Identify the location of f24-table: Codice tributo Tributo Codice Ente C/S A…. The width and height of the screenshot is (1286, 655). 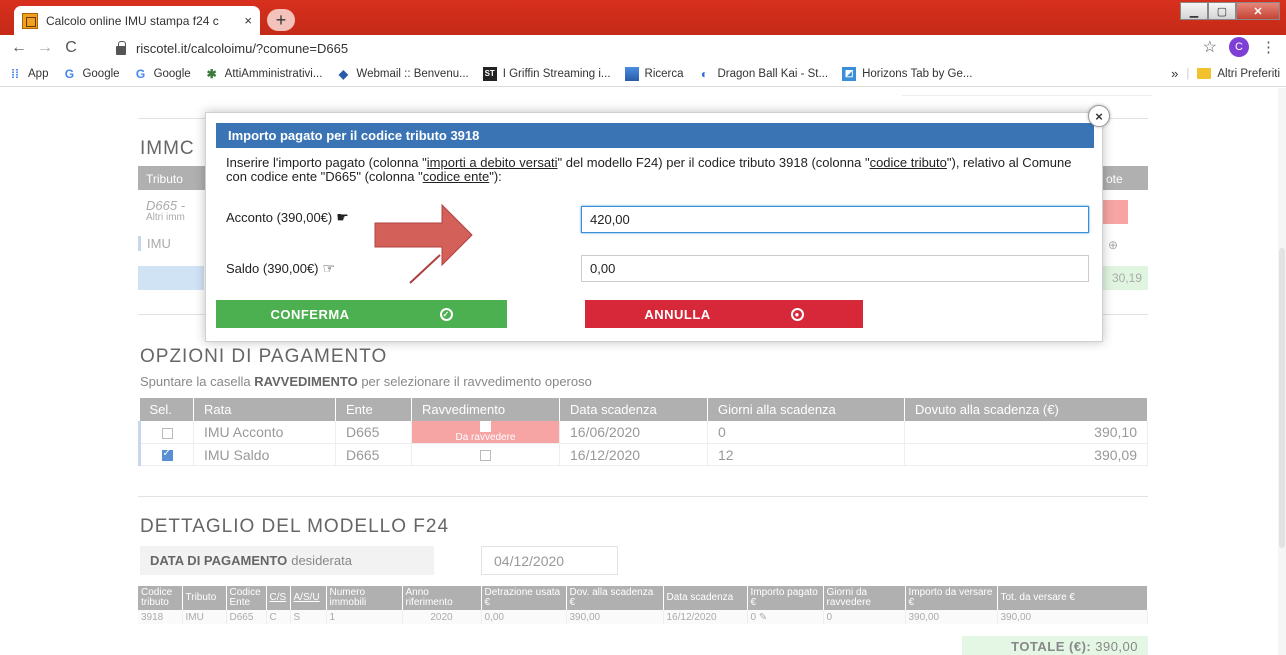
(643, 605).